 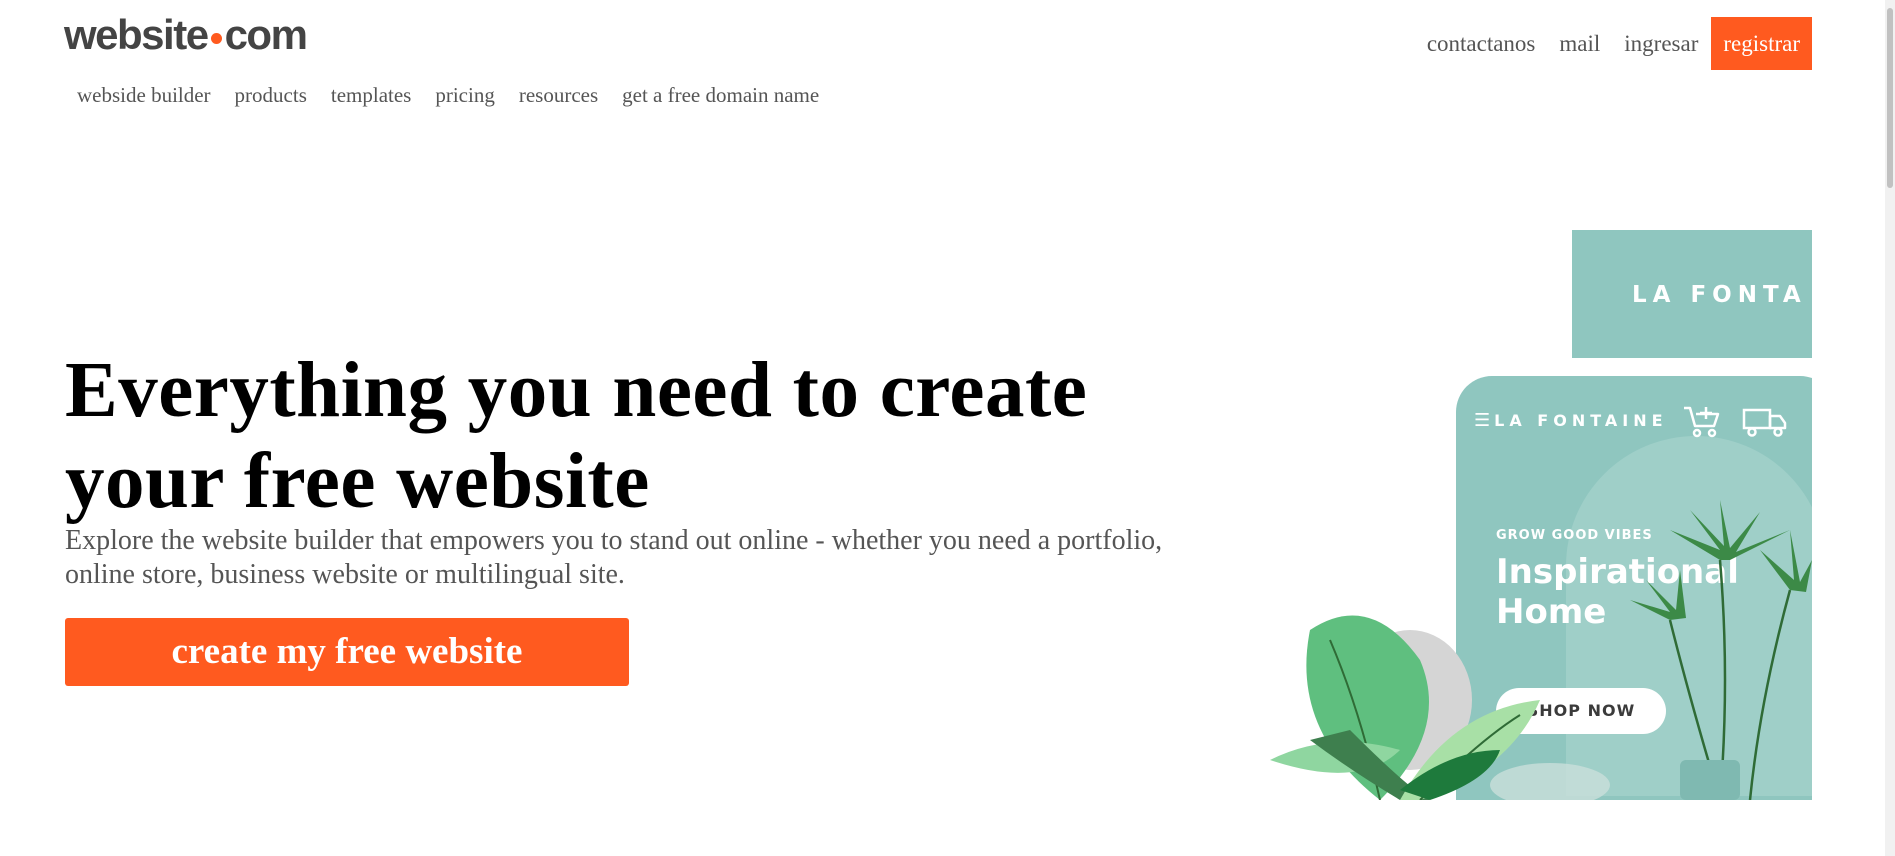 I want to click on register-button: registrar, so click(x=1761, y=43).